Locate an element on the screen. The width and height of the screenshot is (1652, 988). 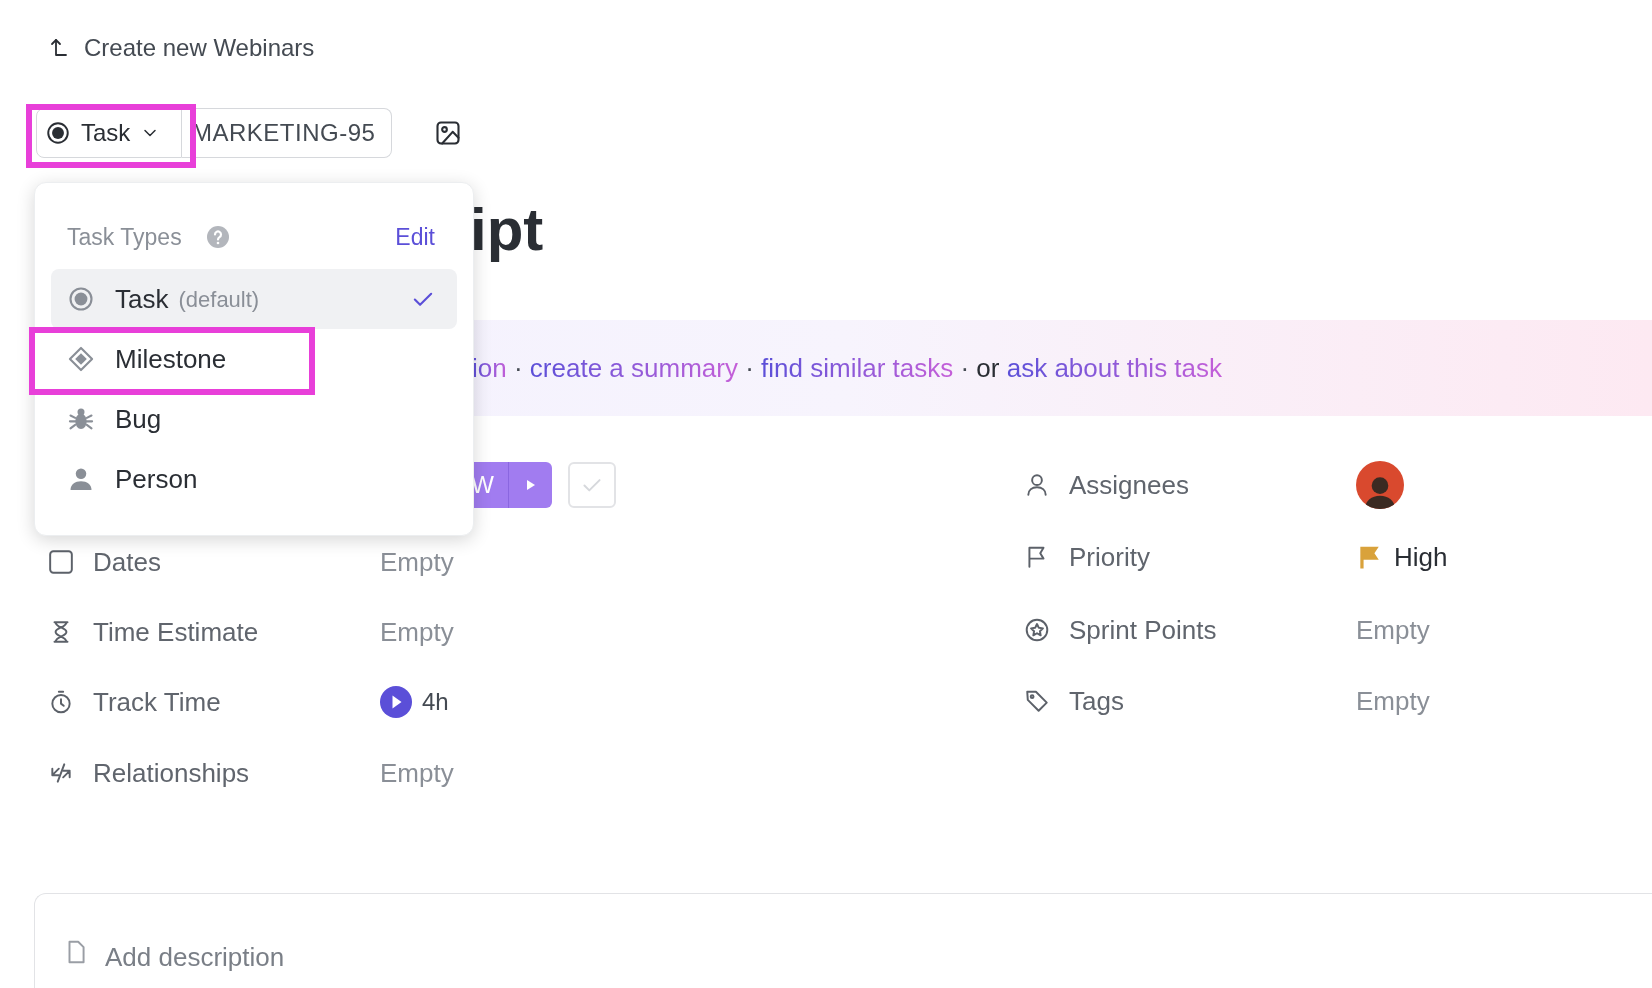
field-label: Relationships is located at coordinates (172, 773).